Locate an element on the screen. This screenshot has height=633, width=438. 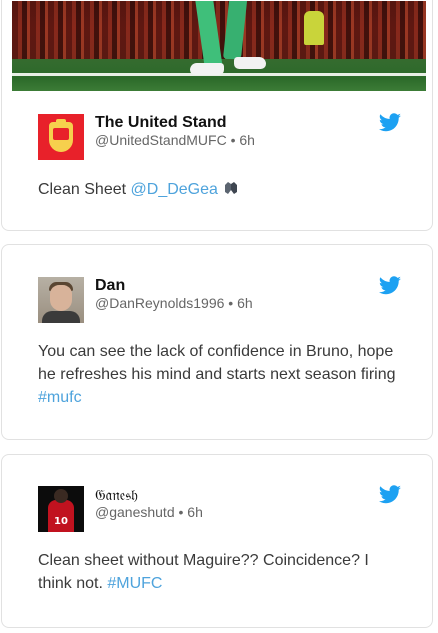
tweet-header: Dan @DanReynolds1996 • 6h is located at coordinates (223, 299).